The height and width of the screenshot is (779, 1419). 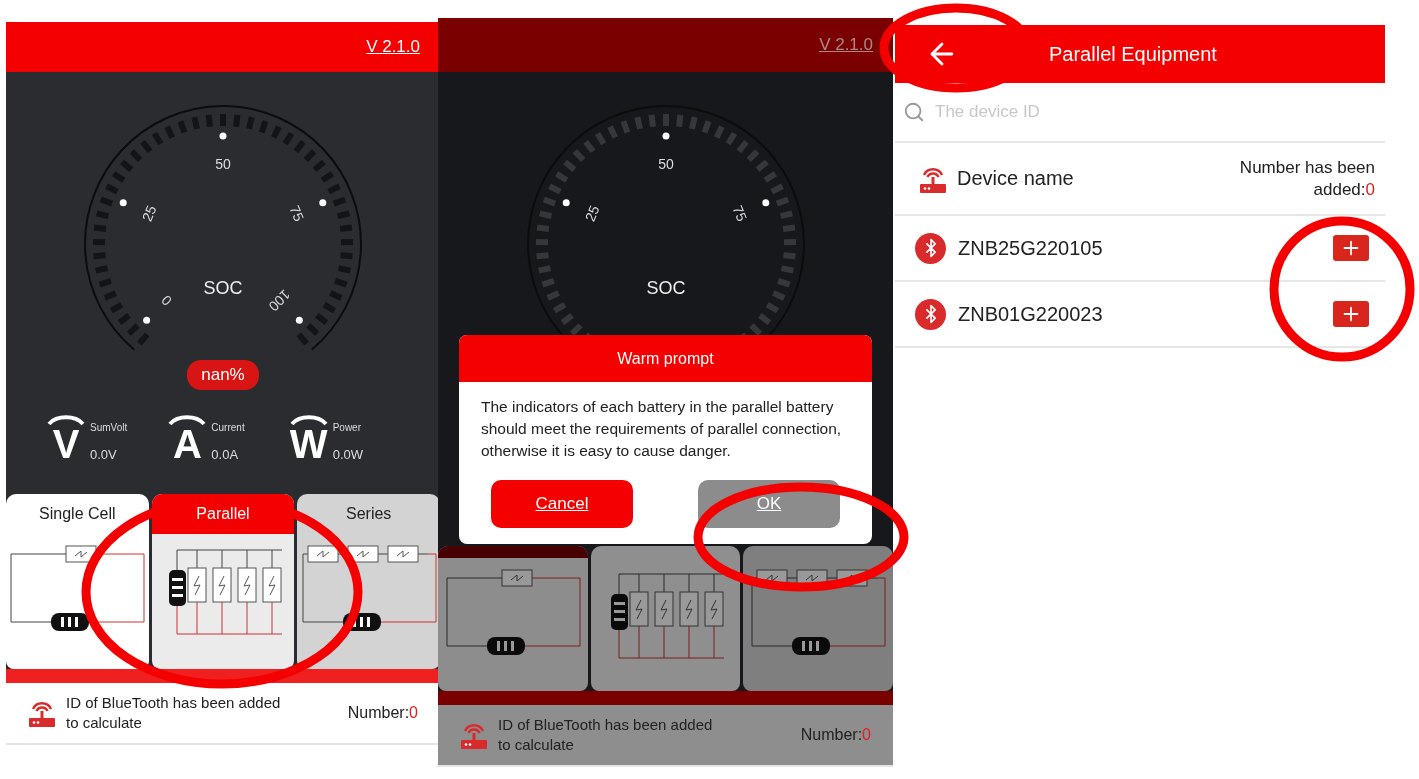 I want to click on dialog-title: Warm prompt, so click(x=665, y=358).